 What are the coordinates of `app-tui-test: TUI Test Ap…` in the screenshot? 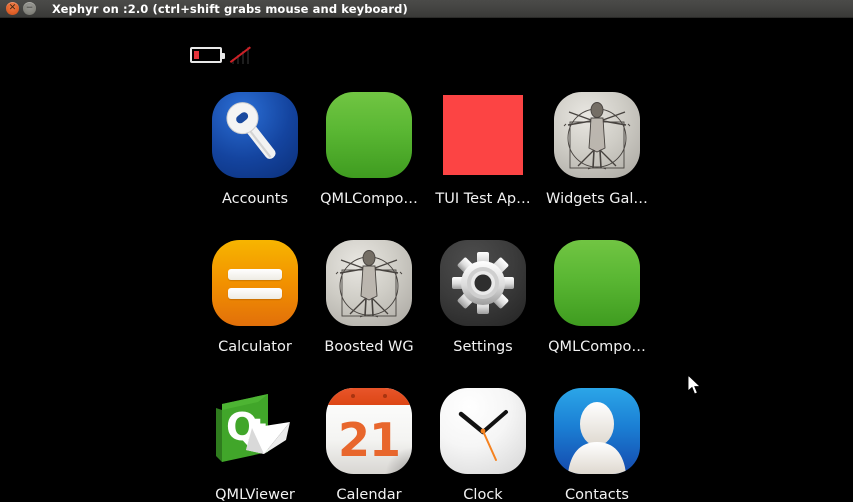 It's located at (483, 162).